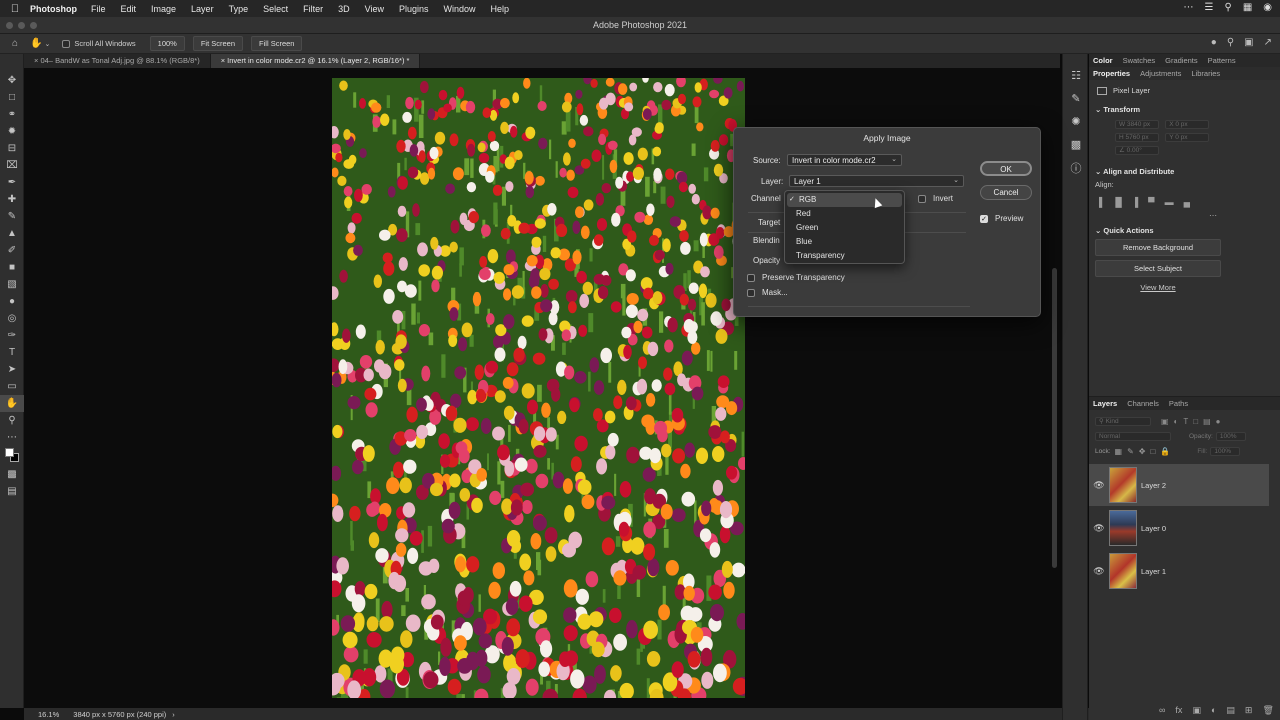 Image resolution: width=1280 pixels, height=720 pixels. What do you see at coordinates (1135, 202) in the screenshot?
I see `align-right-icon: ▐` at bounding box center [1135, 202].